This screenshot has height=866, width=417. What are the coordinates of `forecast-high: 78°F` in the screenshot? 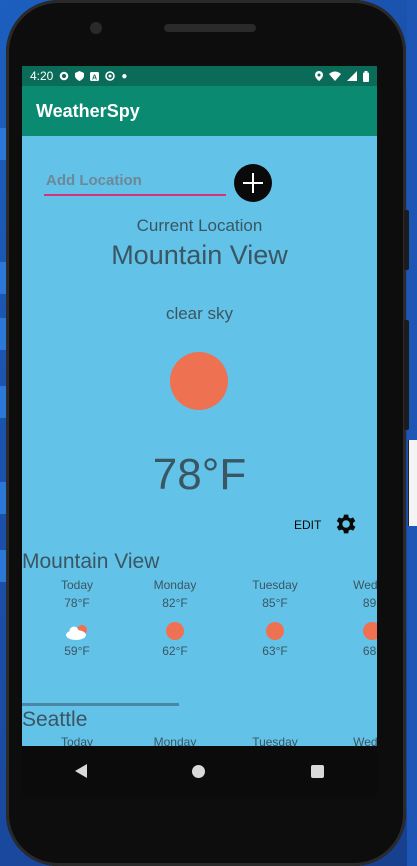 It's located at (77, 603).